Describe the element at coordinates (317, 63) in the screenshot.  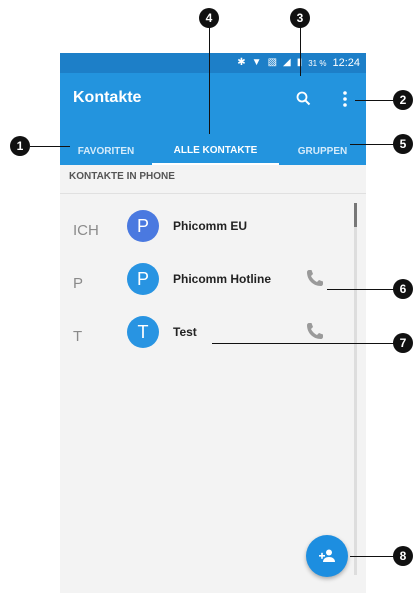
I see `battery-percent: 31 %` at that location.